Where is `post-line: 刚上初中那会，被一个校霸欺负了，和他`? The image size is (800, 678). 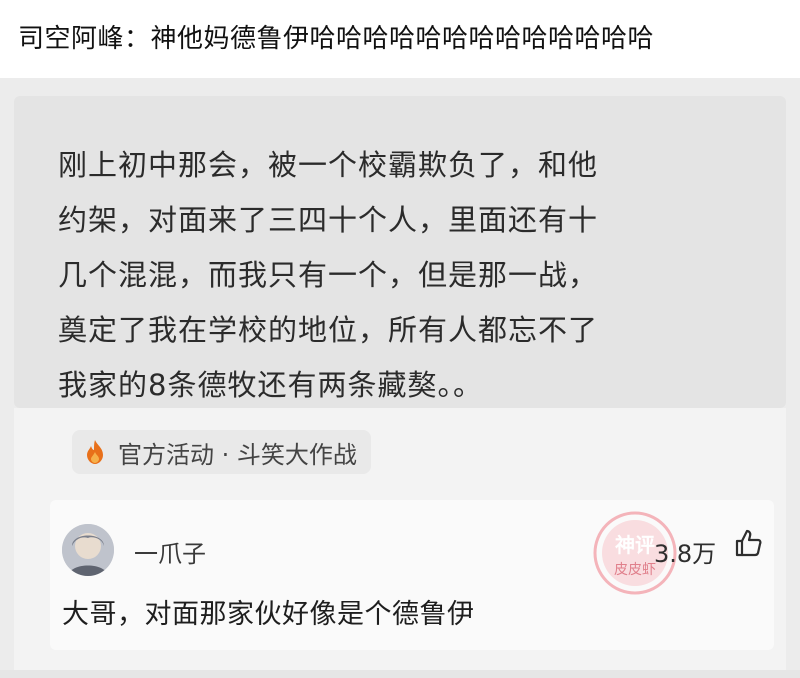 post-line: 刚上初中那会，被一个校霸欺负了，和他 is located at coordinates (328, 165).